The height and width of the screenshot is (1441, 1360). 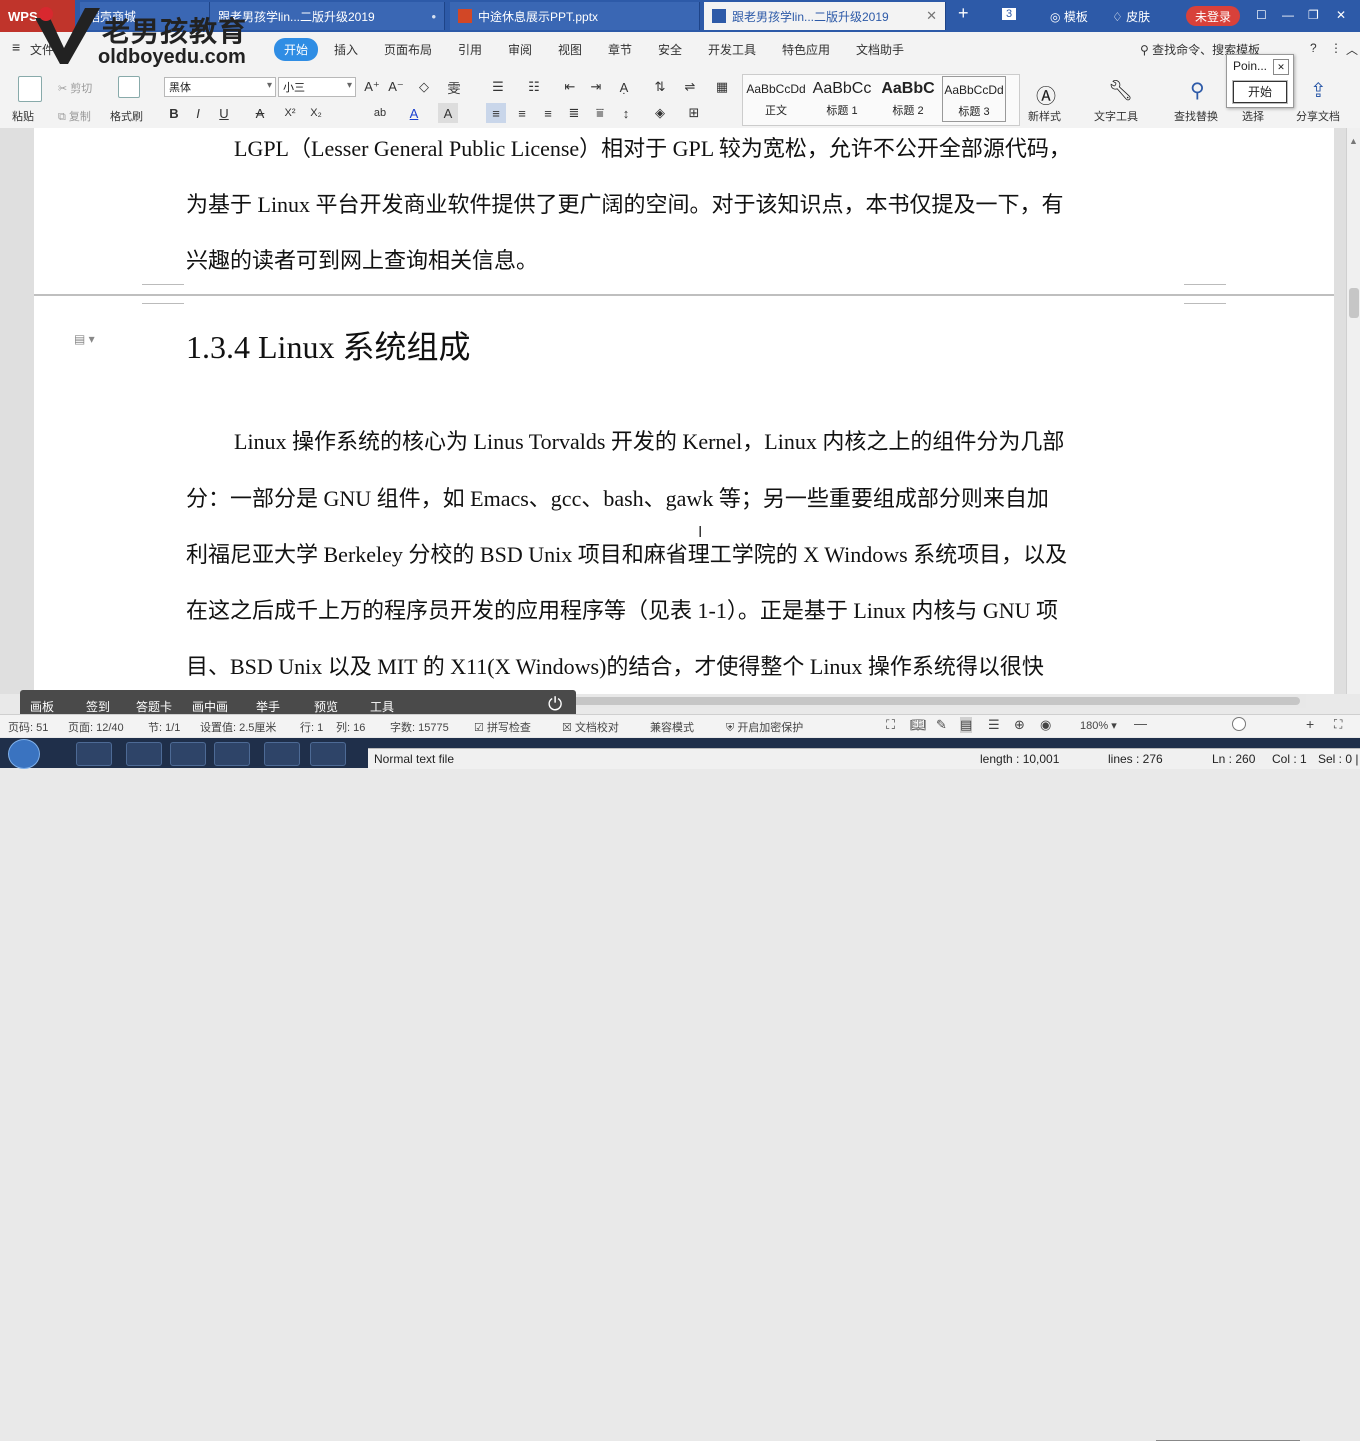 I want to click on skin-button: ♢ 皮肤, so click(x=1131, y=16).